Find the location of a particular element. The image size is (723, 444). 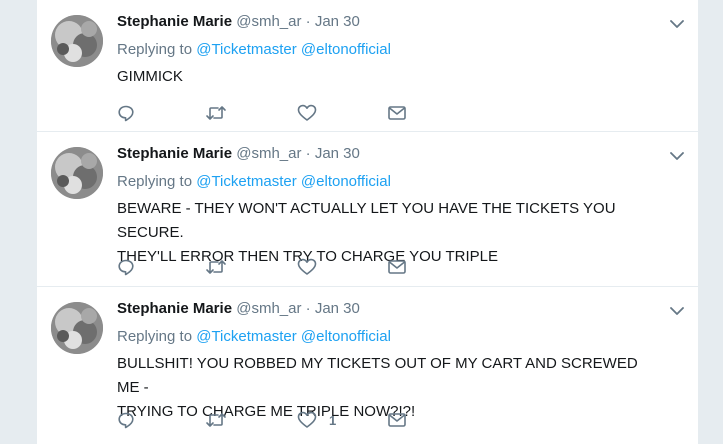

tweet-actions: 1 is located at coordinates (277, 420).